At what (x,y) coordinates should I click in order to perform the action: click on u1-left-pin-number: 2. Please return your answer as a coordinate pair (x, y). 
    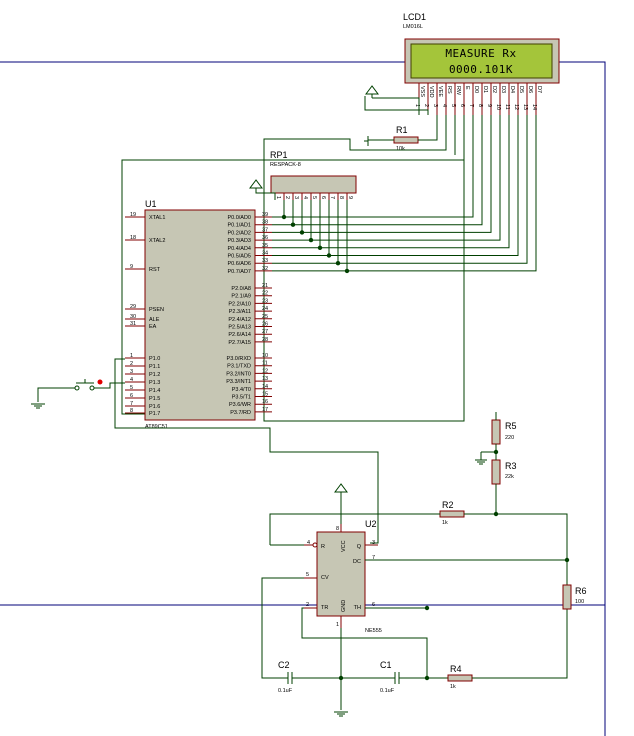
    Looking at the image, I should click on (131, 364).